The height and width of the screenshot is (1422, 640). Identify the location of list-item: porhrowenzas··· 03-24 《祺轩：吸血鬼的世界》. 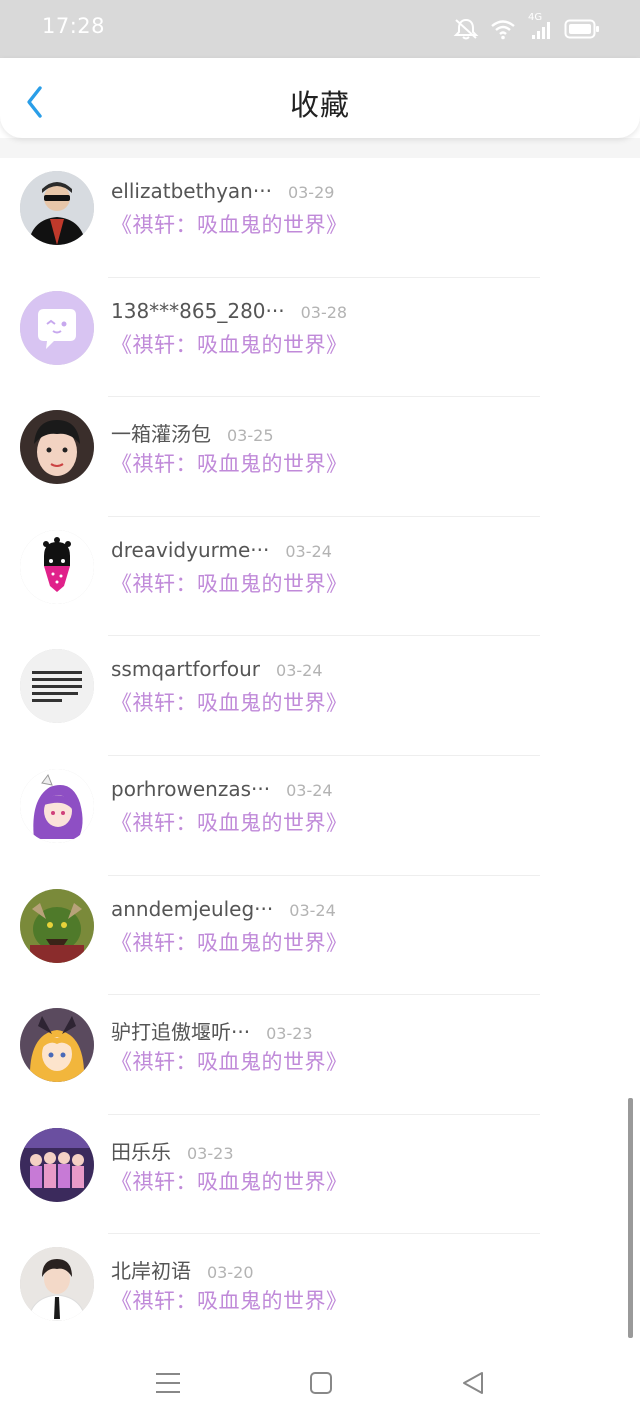
(320, 816).